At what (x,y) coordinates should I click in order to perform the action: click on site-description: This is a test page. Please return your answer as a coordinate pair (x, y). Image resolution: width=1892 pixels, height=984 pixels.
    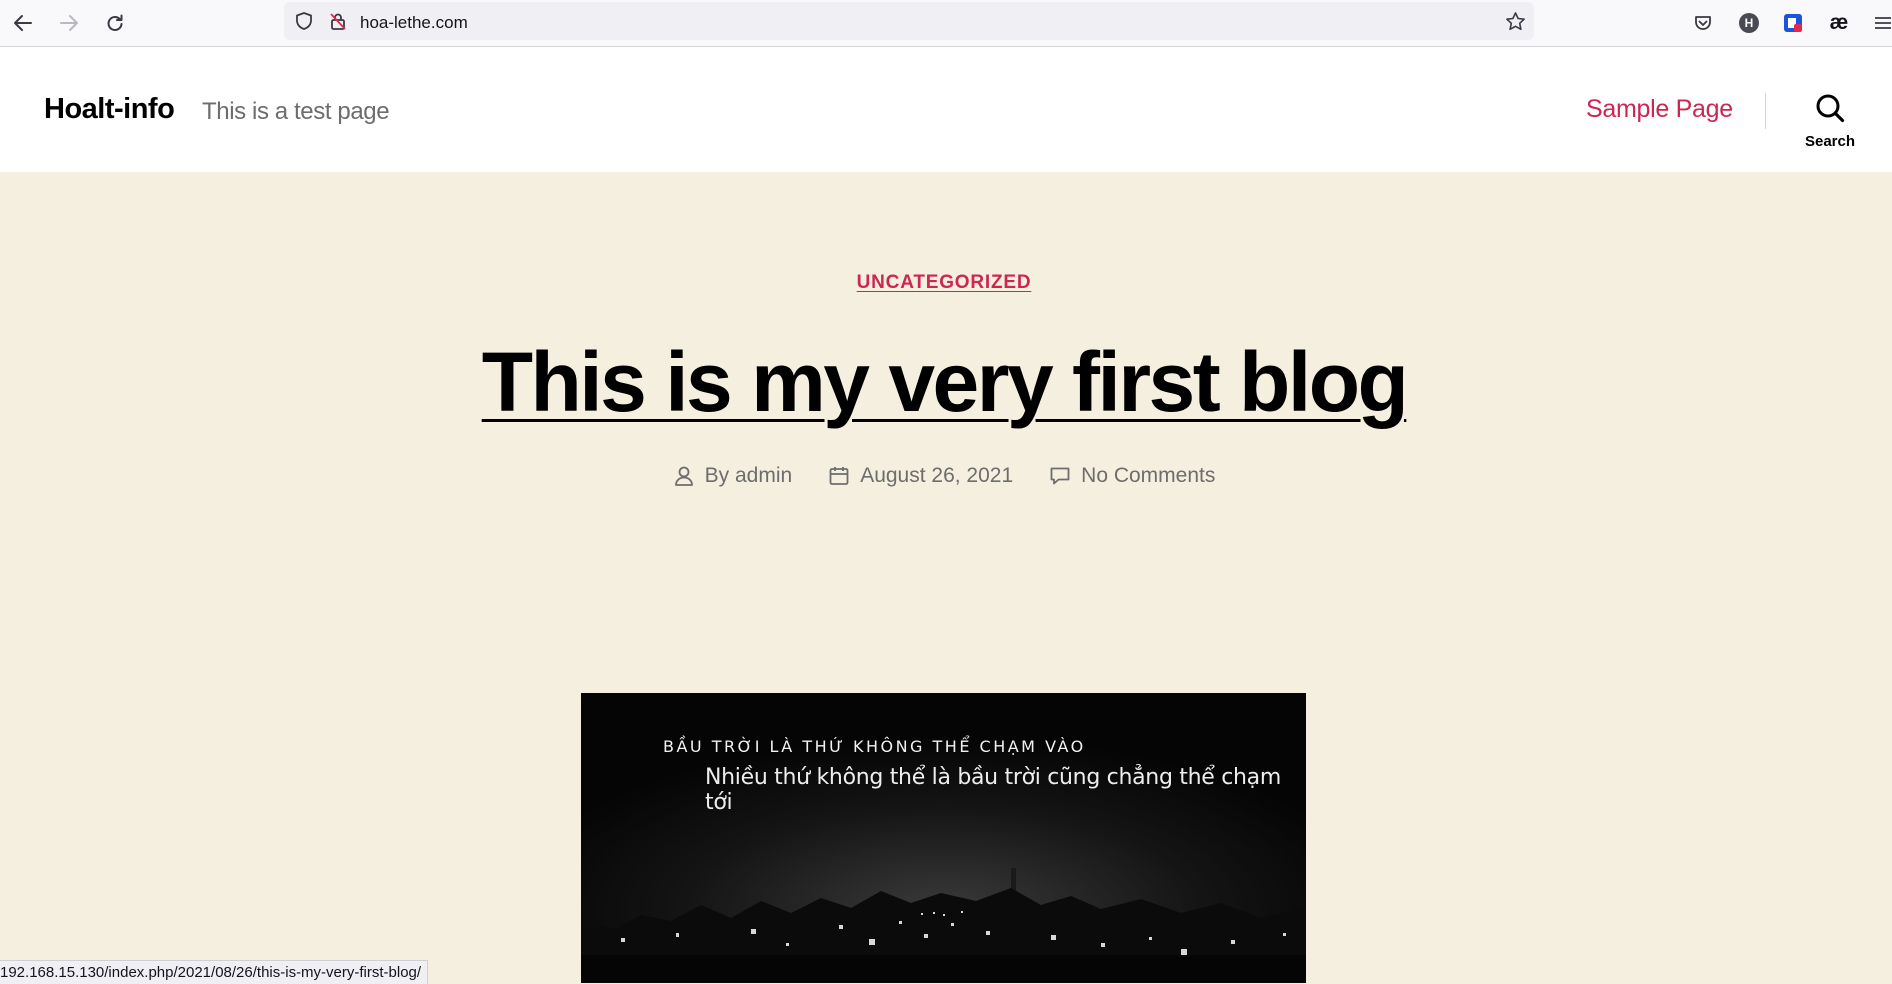
    Looking at the image, I should click on (296, 111).